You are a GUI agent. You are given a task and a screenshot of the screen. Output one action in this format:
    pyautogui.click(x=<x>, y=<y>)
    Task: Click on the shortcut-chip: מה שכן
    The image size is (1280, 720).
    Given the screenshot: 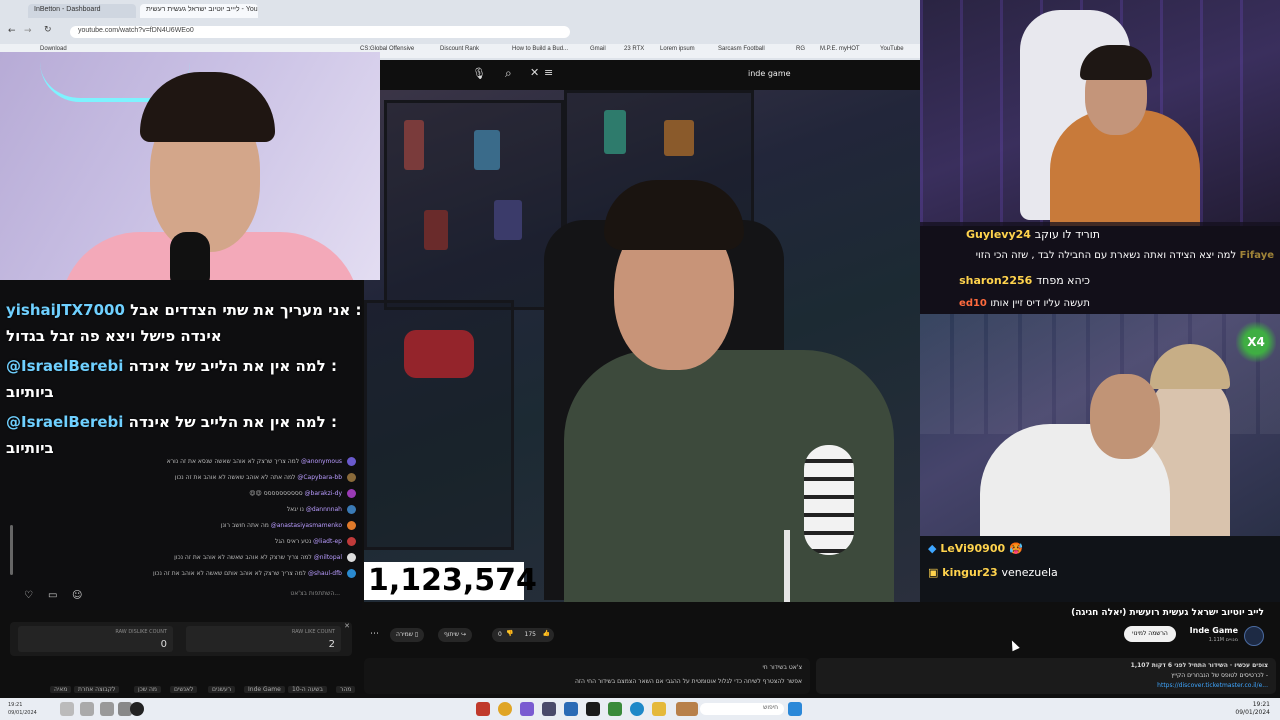 What is the action you would take?
    pyautogui.click(x=147, y=689)
    